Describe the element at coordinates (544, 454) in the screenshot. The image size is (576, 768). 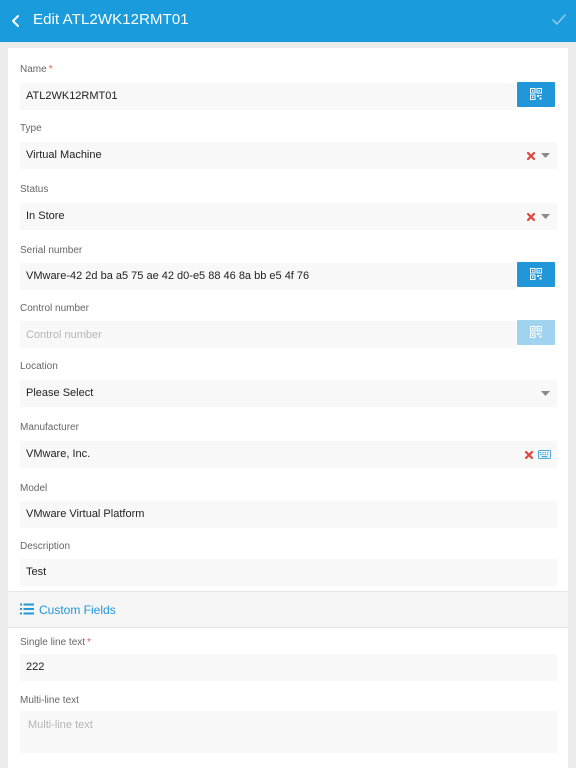
I see `keyboard-icon` at that location.